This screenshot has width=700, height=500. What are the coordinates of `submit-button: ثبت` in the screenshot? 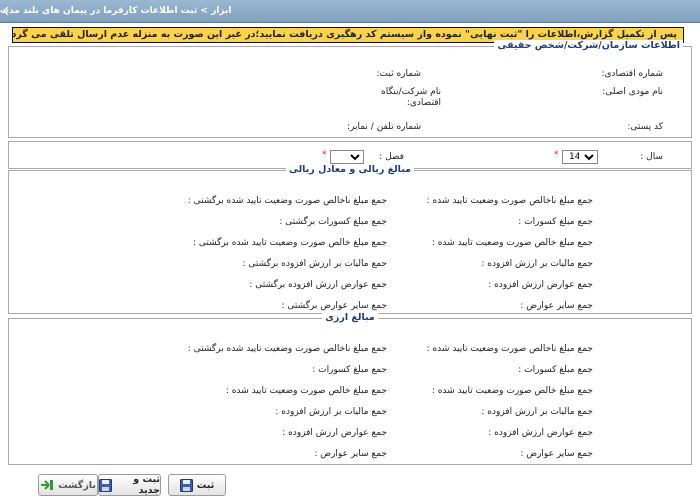 It's located at (197, 485).